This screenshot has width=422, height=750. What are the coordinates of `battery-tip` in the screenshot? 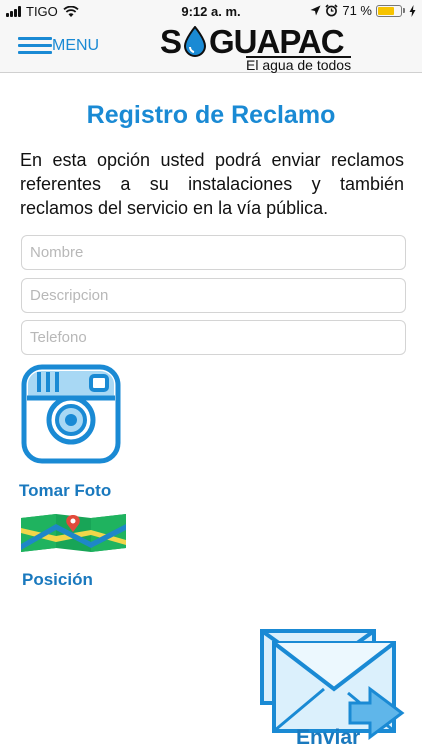 It's located at (404, 10).